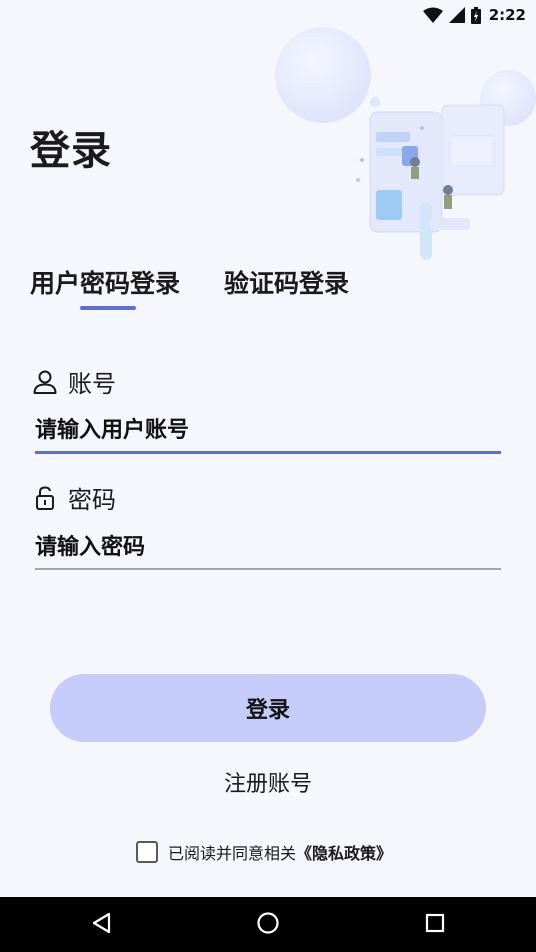 The image size is (536, 952). What do you see at coordinates (435, 923) in the screenshot?
I see `recents-square-icon` at bounding box center [435, 923].